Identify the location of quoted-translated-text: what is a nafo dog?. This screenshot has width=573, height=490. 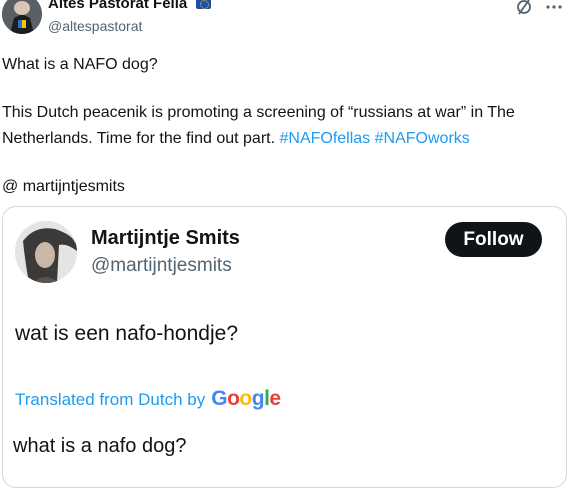
(100, 446).